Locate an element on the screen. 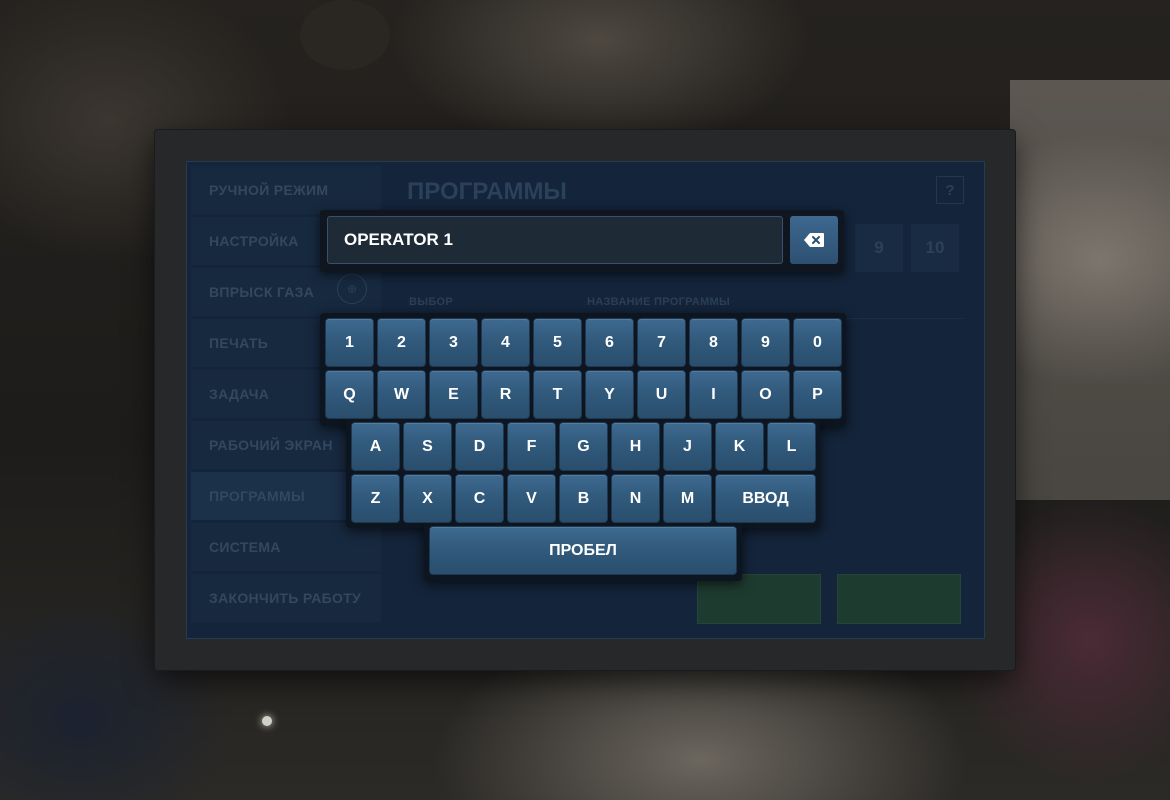 The width and height of the screenshot is (1170, 800). key-x: X is located at coordinates (427, 498).